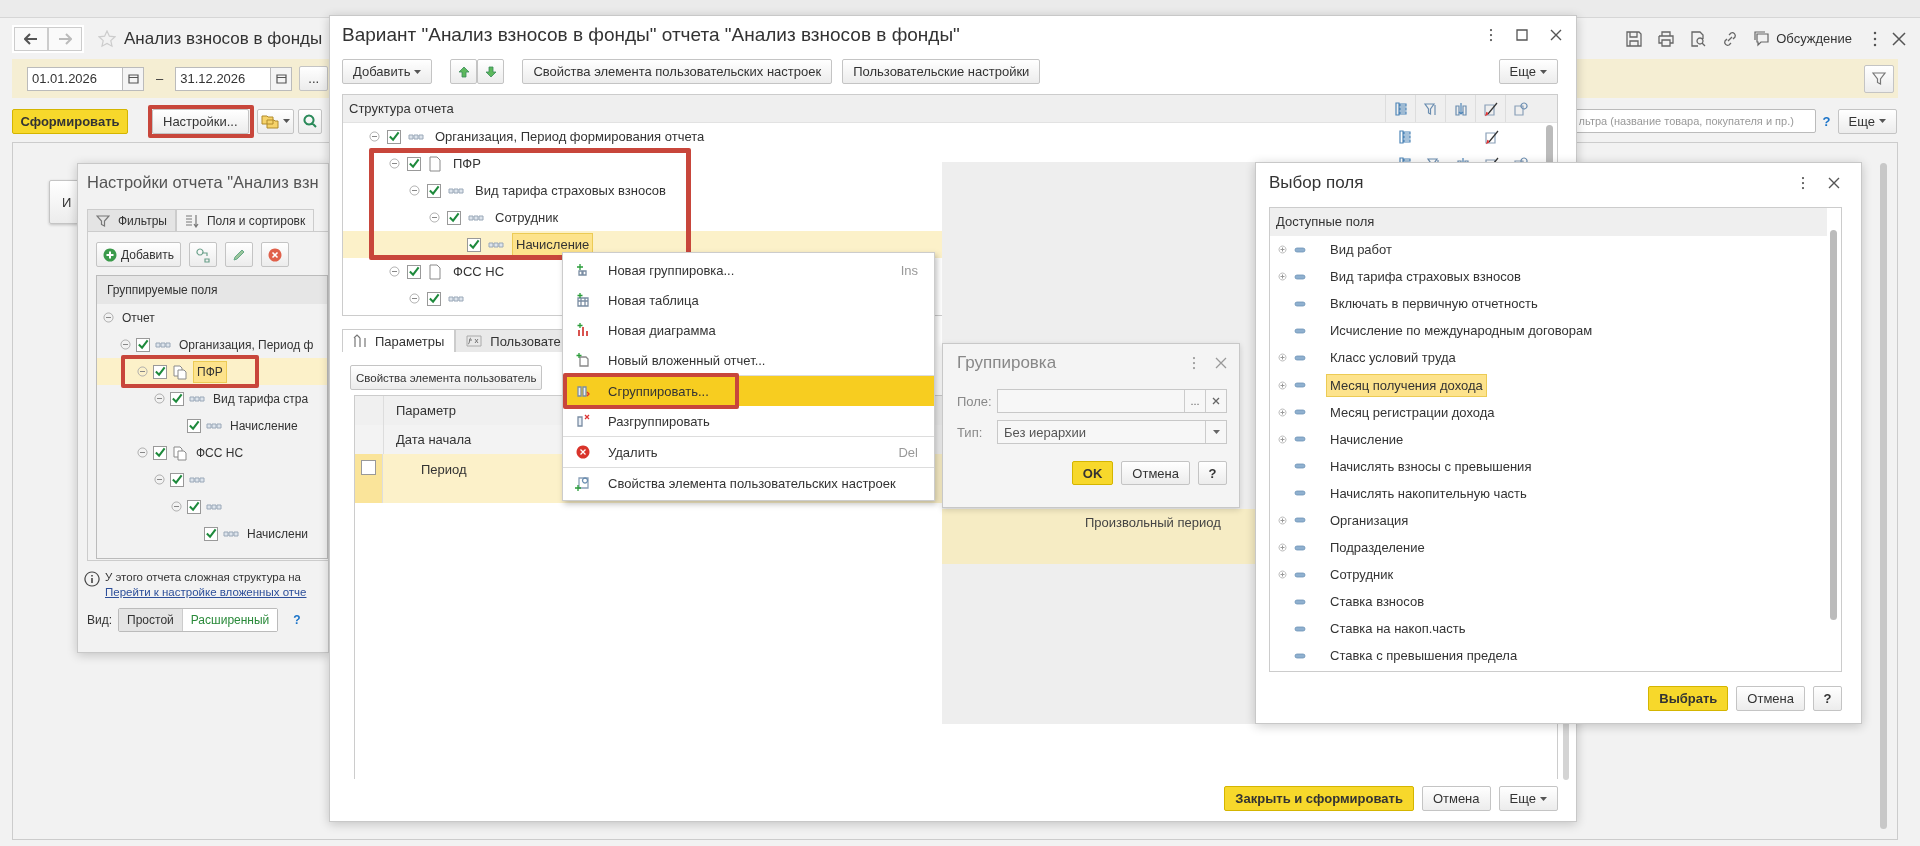 The image size is (1920, 846). Describe the element at coordinates (570, 191) in the screenshot. I see `tree-item-label: Вид тарифа страховых взносов` at that location.